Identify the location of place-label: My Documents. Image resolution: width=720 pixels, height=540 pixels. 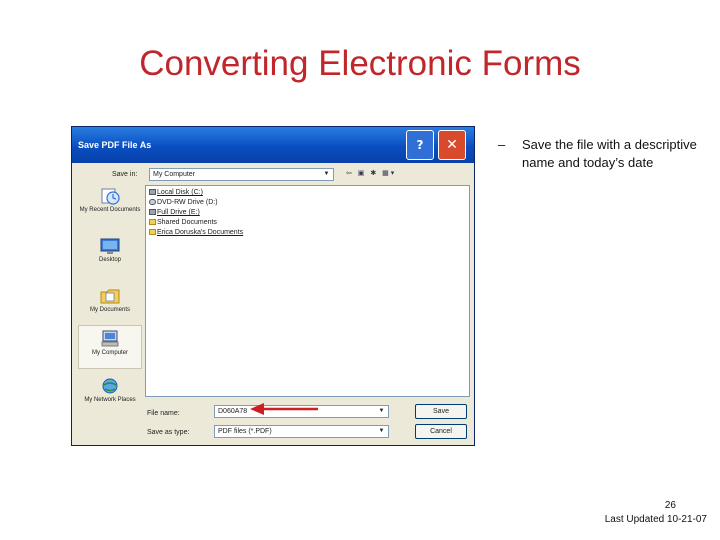
(109, 310).